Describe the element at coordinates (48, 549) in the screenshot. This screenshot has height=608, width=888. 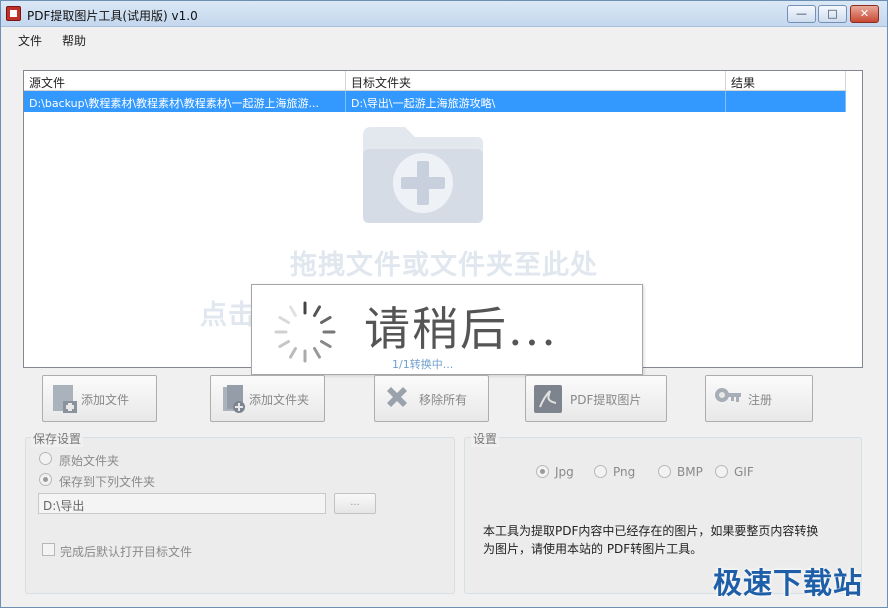
I see `open-after-checkbox` at that location.